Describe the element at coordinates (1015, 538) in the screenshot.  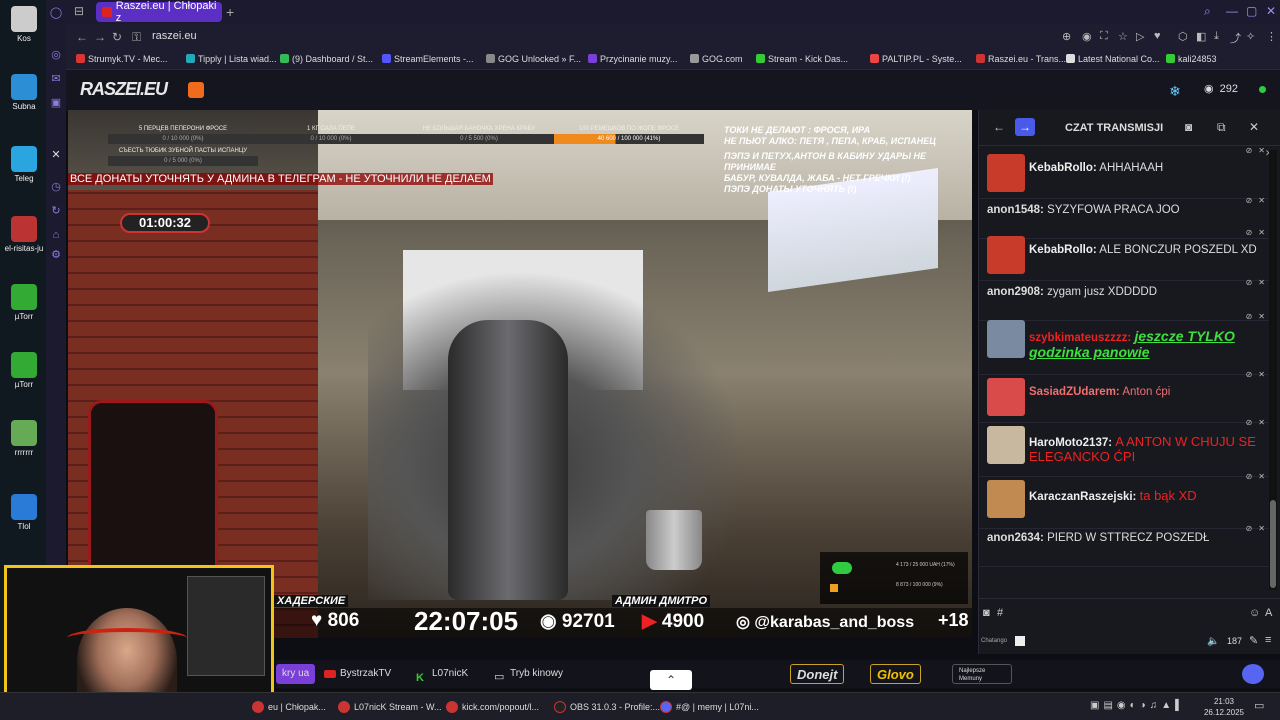
I see `chat-username: anon2634:` at that location.